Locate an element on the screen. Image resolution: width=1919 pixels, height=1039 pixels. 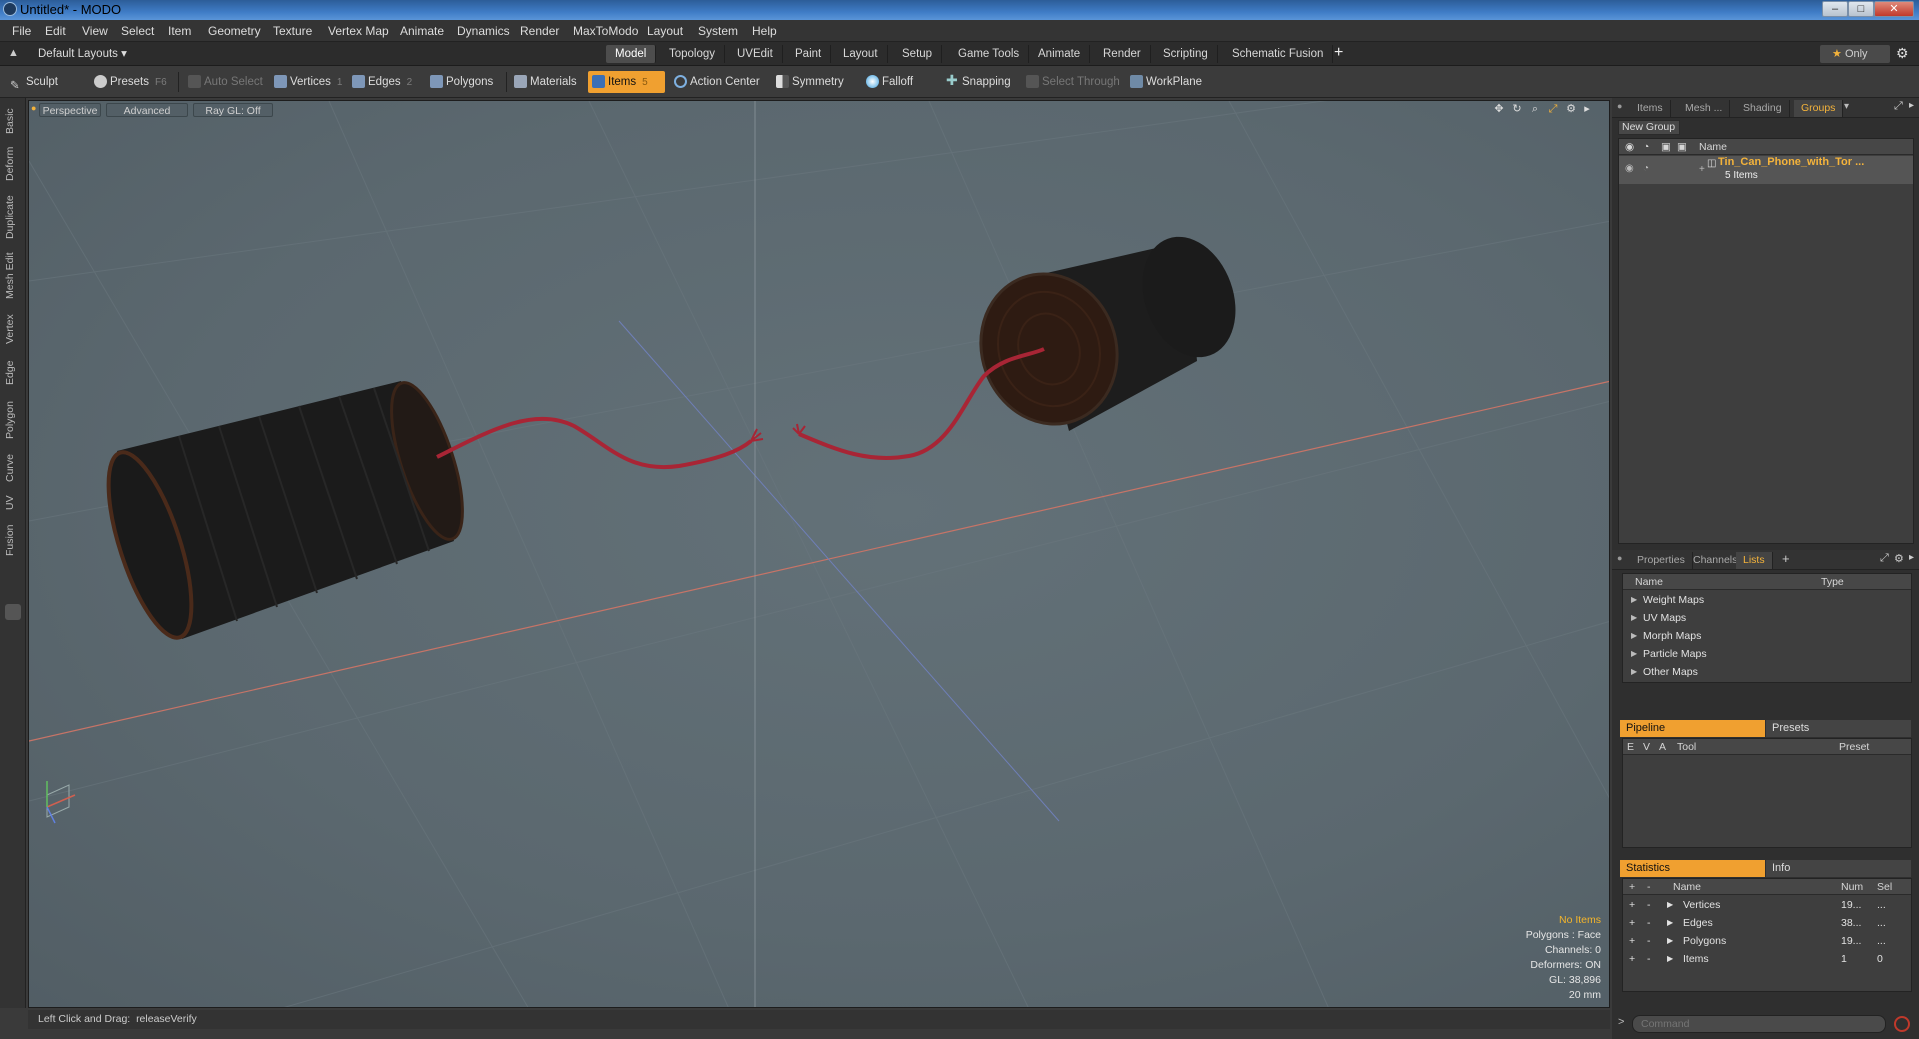
snapping-button: ✚ Snapping is located at coordinates (979, 82).